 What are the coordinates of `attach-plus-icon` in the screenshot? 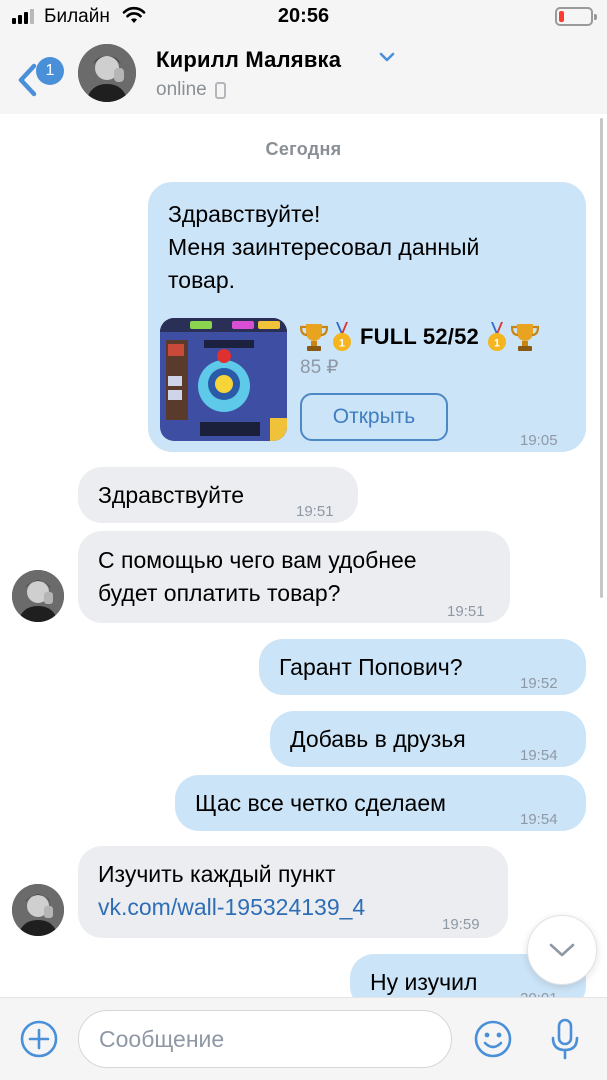 It's located at (39, 1039).